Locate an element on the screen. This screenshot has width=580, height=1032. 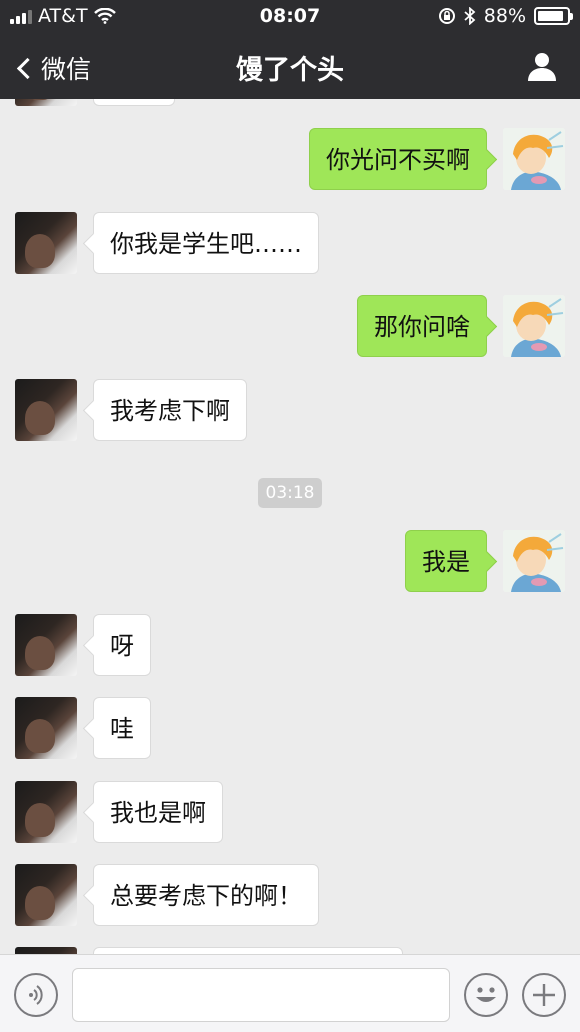
emoji-icon is located at coordinates (486, 994).